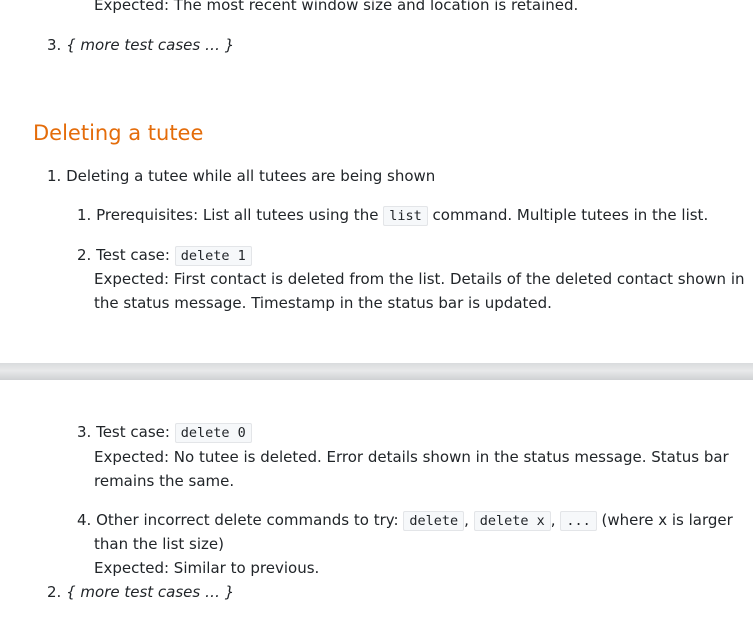 Image resolution: width=753 pixels, height=620 pixels. I want to click on inline-code-delete: delete, so click(434, 521).